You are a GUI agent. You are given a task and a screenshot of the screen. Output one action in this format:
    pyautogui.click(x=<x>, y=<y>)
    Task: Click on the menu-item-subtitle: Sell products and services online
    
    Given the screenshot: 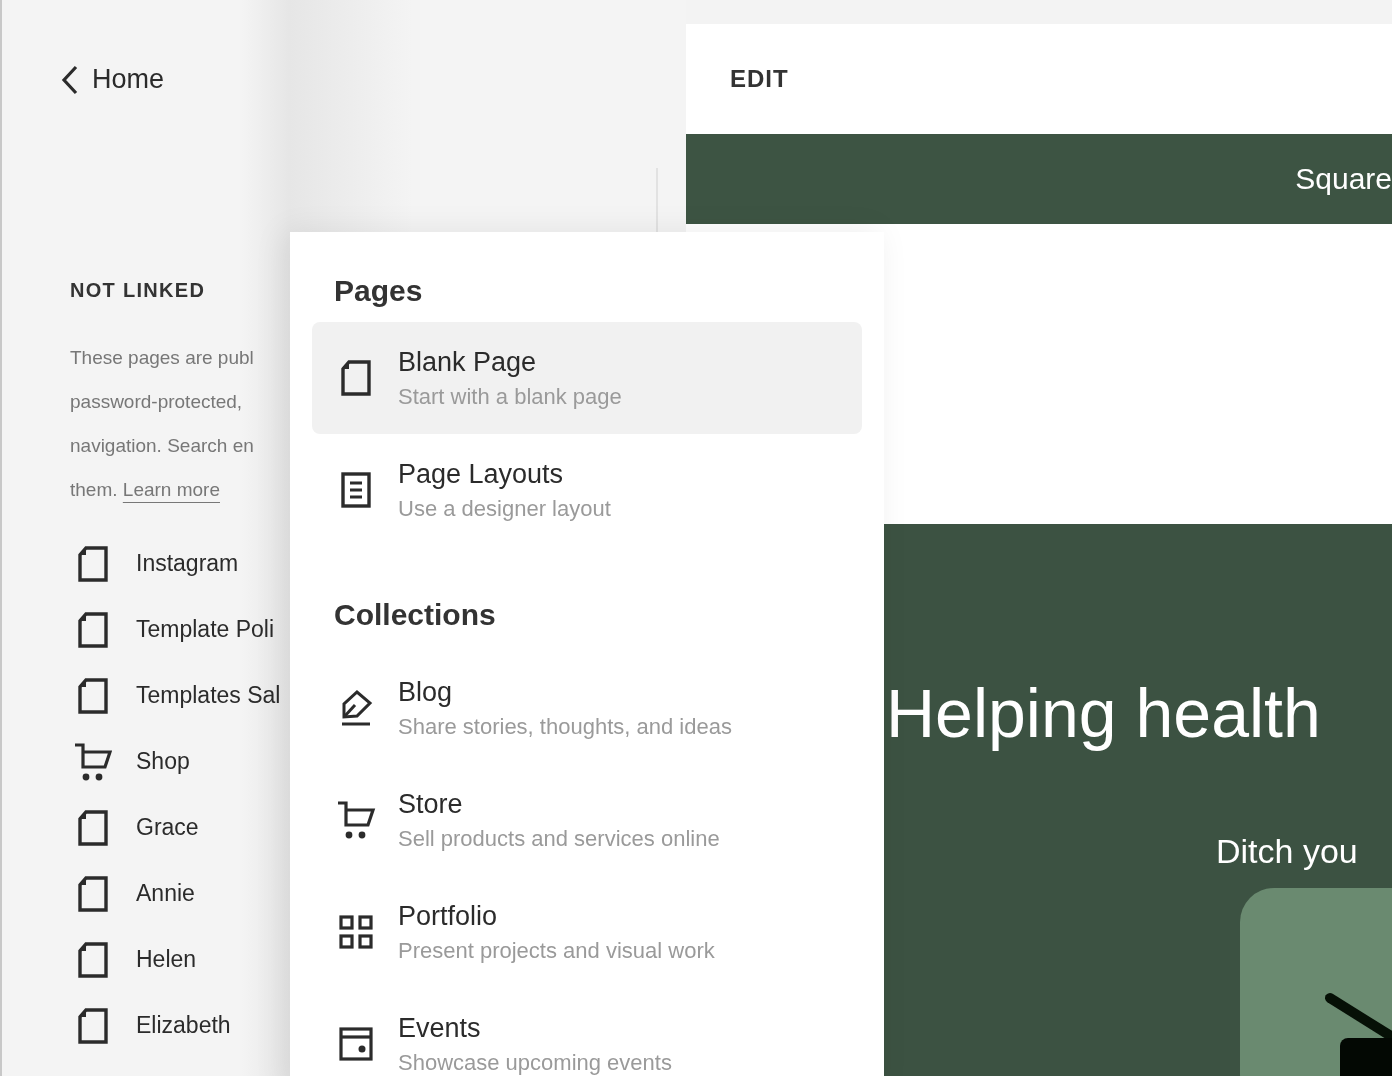 What is the action you would take?
    pyautogui.click(x=559, y=838)
    